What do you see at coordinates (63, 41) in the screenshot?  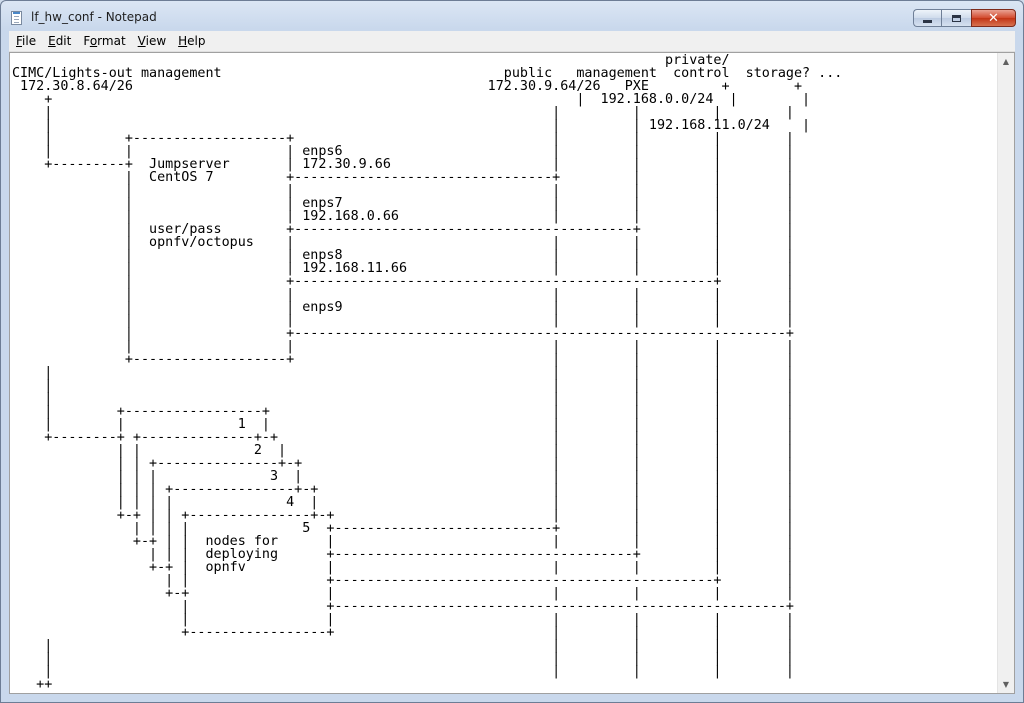 I see `menu-edit-label: dit` at bounding box center [63, 41].